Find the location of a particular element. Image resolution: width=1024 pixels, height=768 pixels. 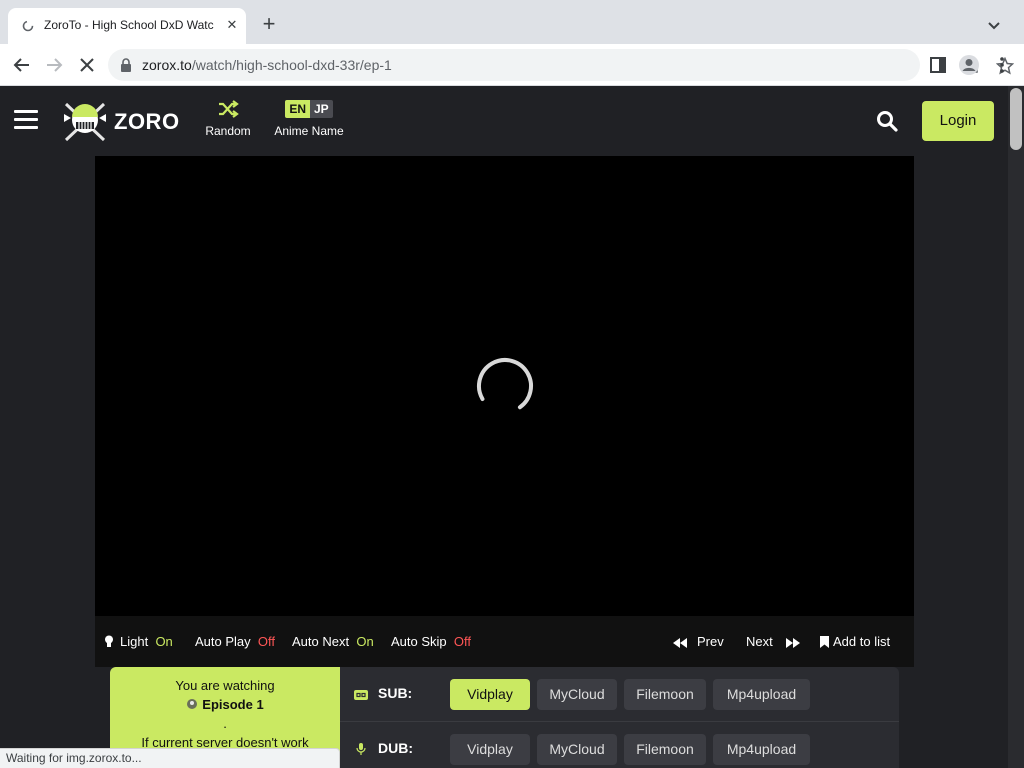

autoplay-toggle: Auto Play Off is located at coordinates (235, 641).